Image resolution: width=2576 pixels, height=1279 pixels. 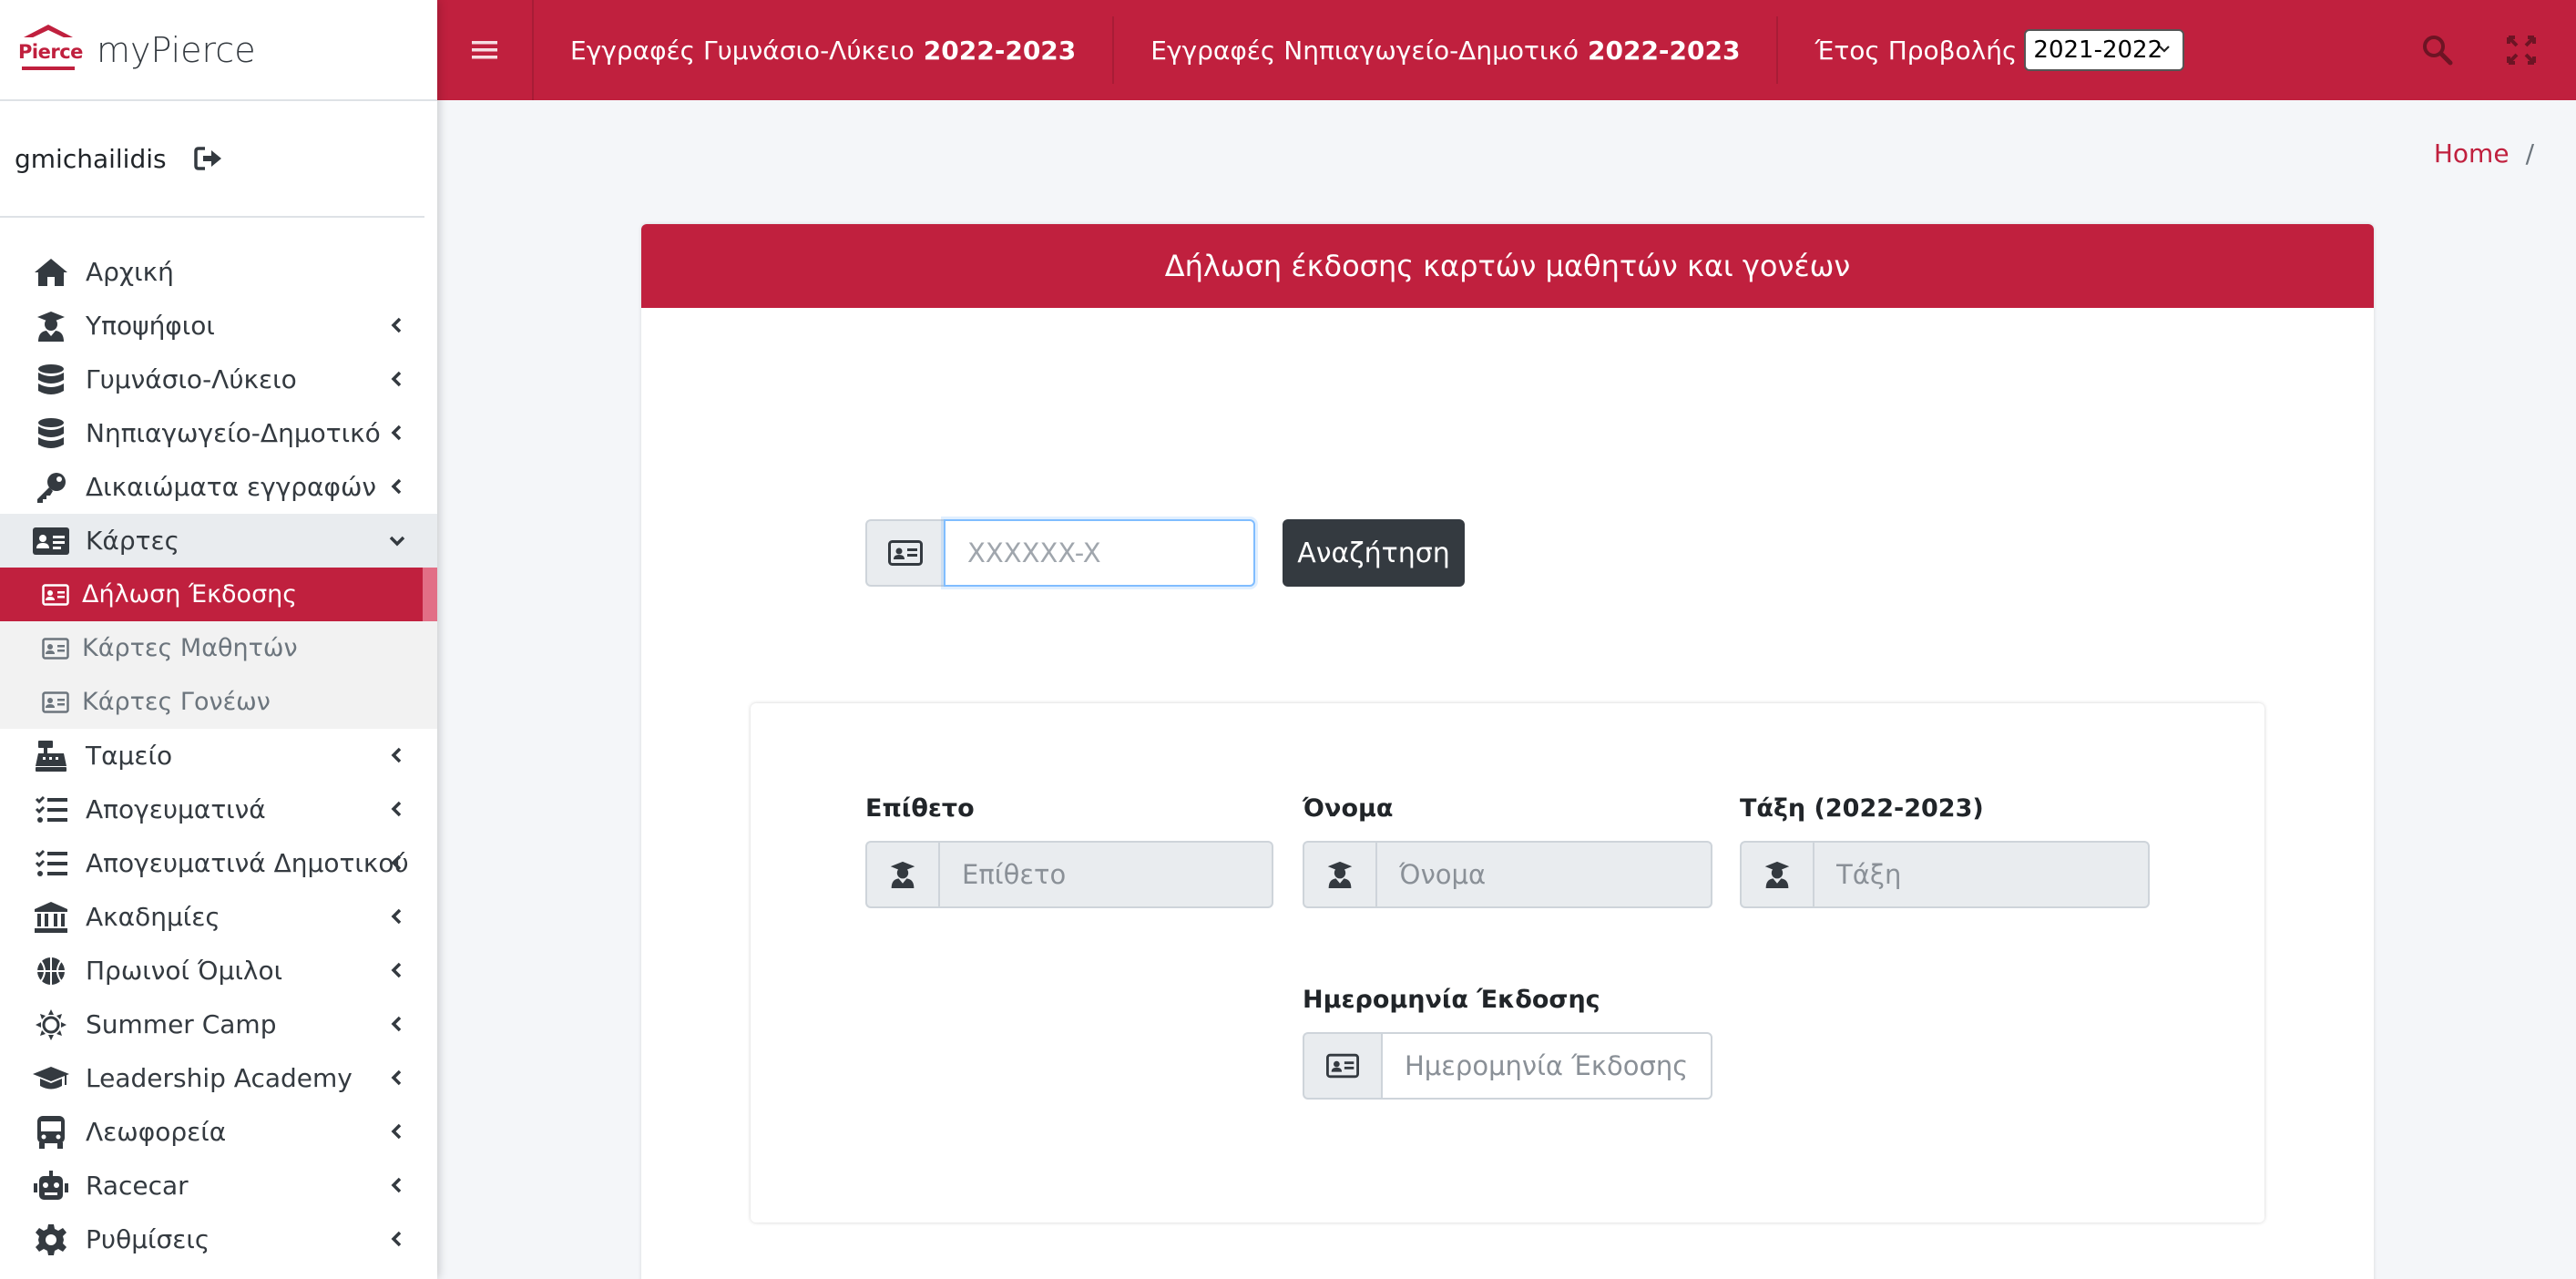 I want to click on sidebar-subitem-student-cards: Κάρτες Μαθητών, so click(x=218, y=648).